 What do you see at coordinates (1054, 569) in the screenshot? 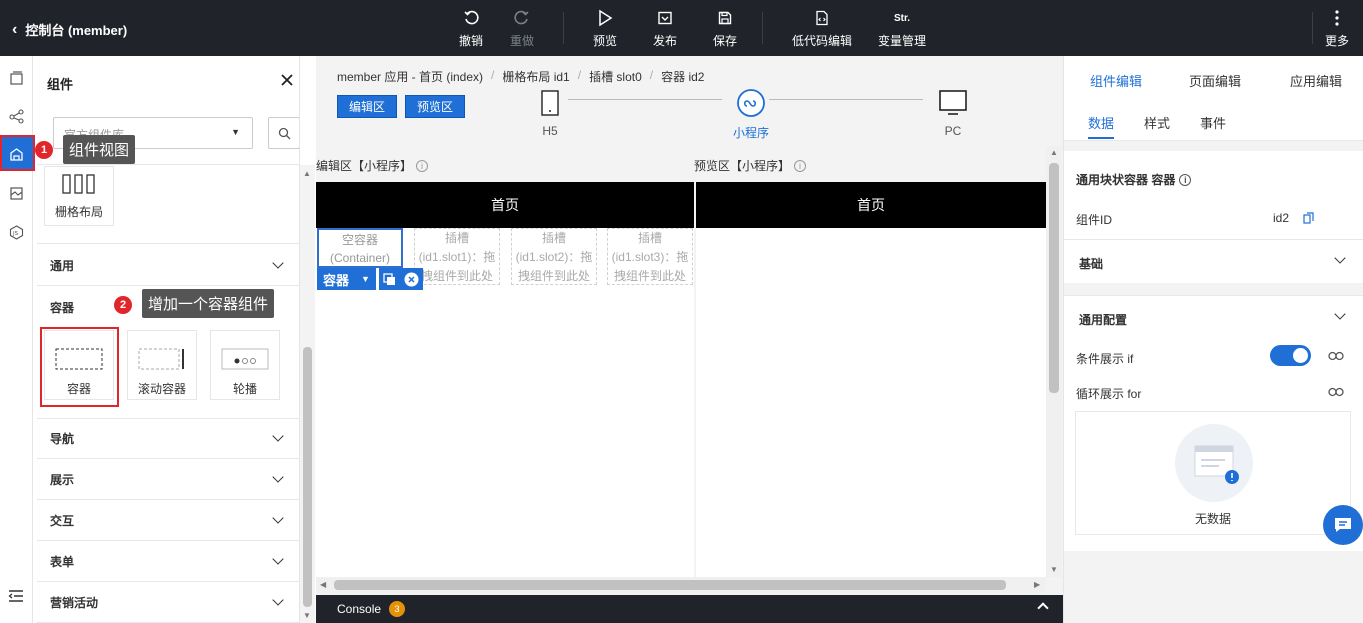
I see `scroll-down-icon: ▼` at bounding box center [1054, 569].